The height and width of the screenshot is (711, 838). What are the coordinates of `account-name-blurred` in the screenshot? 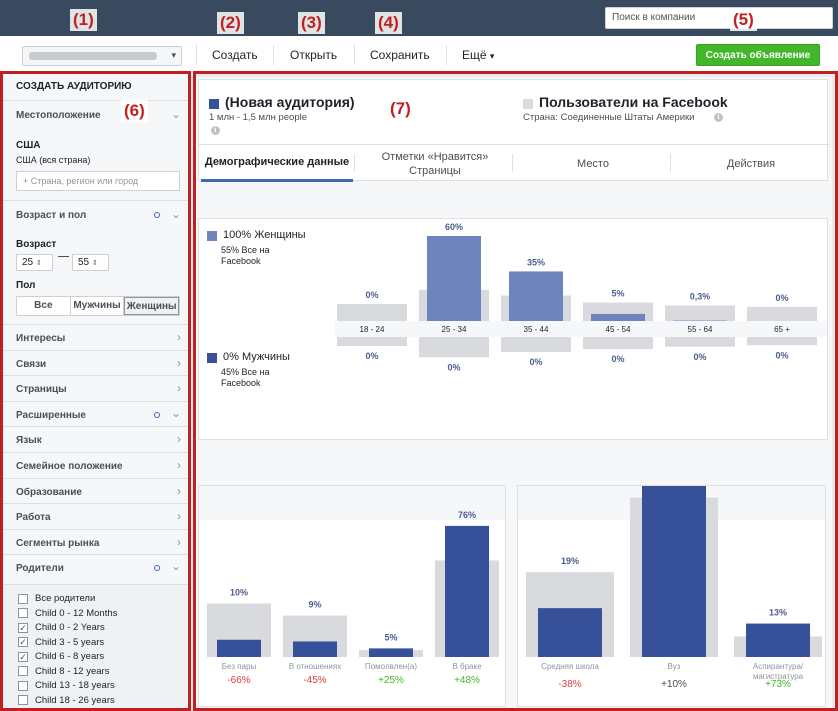 It's located at (93, 56).